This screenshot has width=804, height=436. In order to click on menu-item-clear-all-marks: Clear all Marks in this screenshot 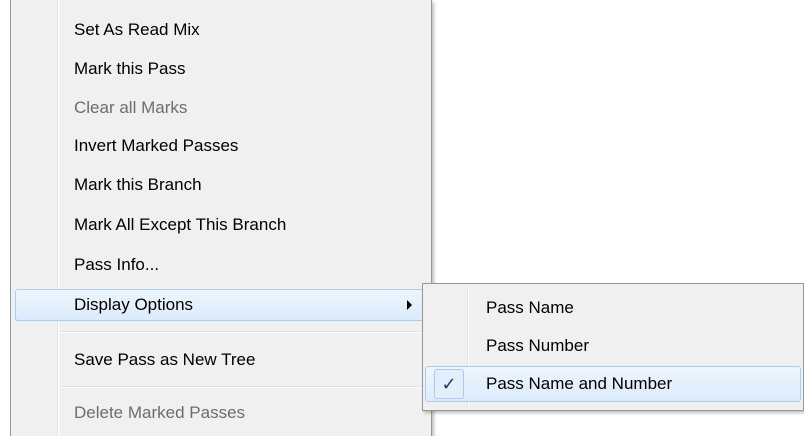, I will do `click(221, 108)`.